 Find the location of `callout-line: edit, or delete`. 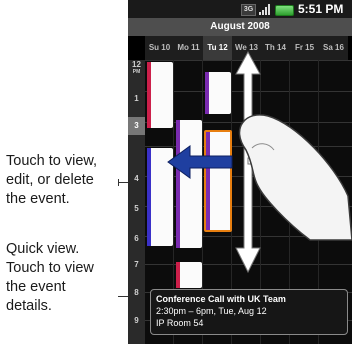

callout-line: edit, or delete is located at coordinates (50, 180).